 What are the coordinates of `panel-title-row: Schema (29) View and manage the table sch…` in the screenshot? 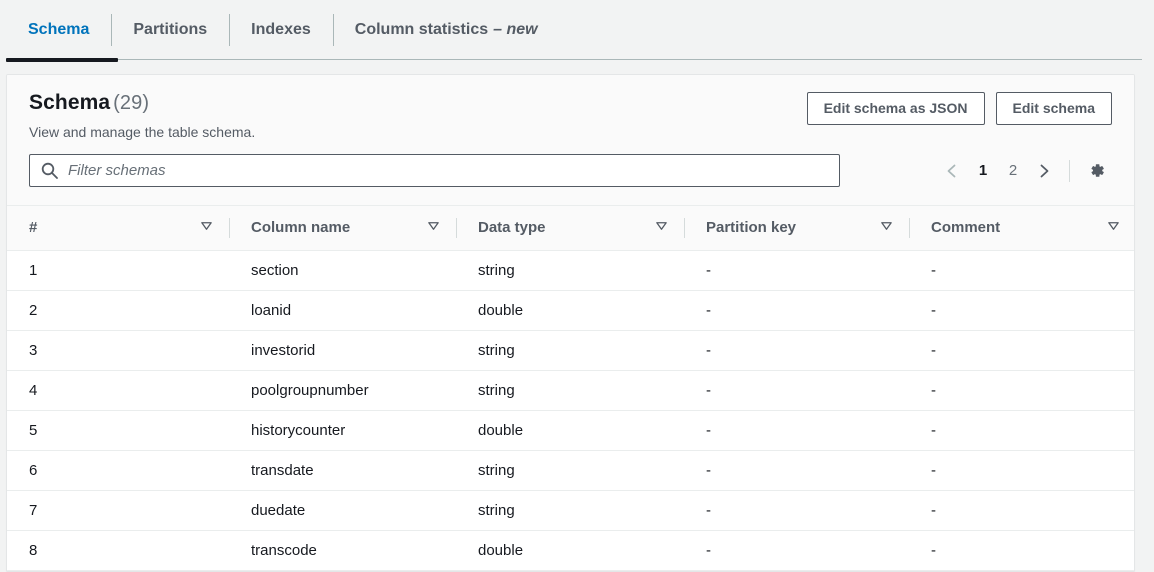 It's located at (570, 114).